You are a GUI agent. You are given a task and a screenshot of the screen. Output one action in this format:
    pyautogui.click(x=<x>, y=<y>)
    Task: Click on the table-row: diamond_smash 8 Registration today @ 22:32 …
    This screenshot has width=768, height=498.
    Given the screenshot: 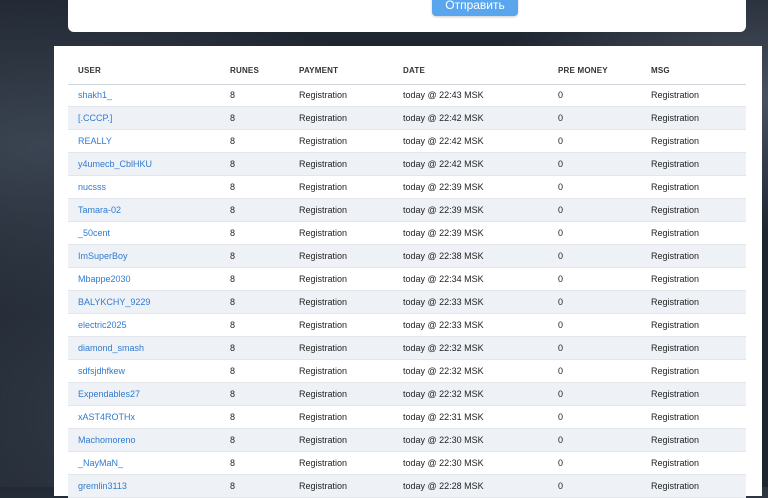 What is the action you would take?
    pyautogui.click(x=407, y=348)
    